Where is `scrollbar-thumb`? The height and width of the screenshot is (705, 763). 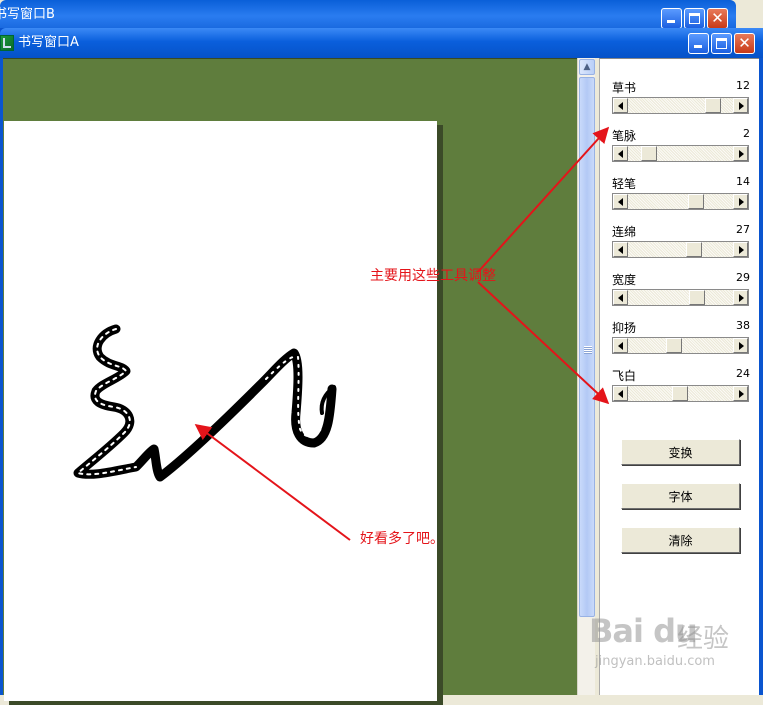 scrollbar-thumb is located at coordinates (587, 347).